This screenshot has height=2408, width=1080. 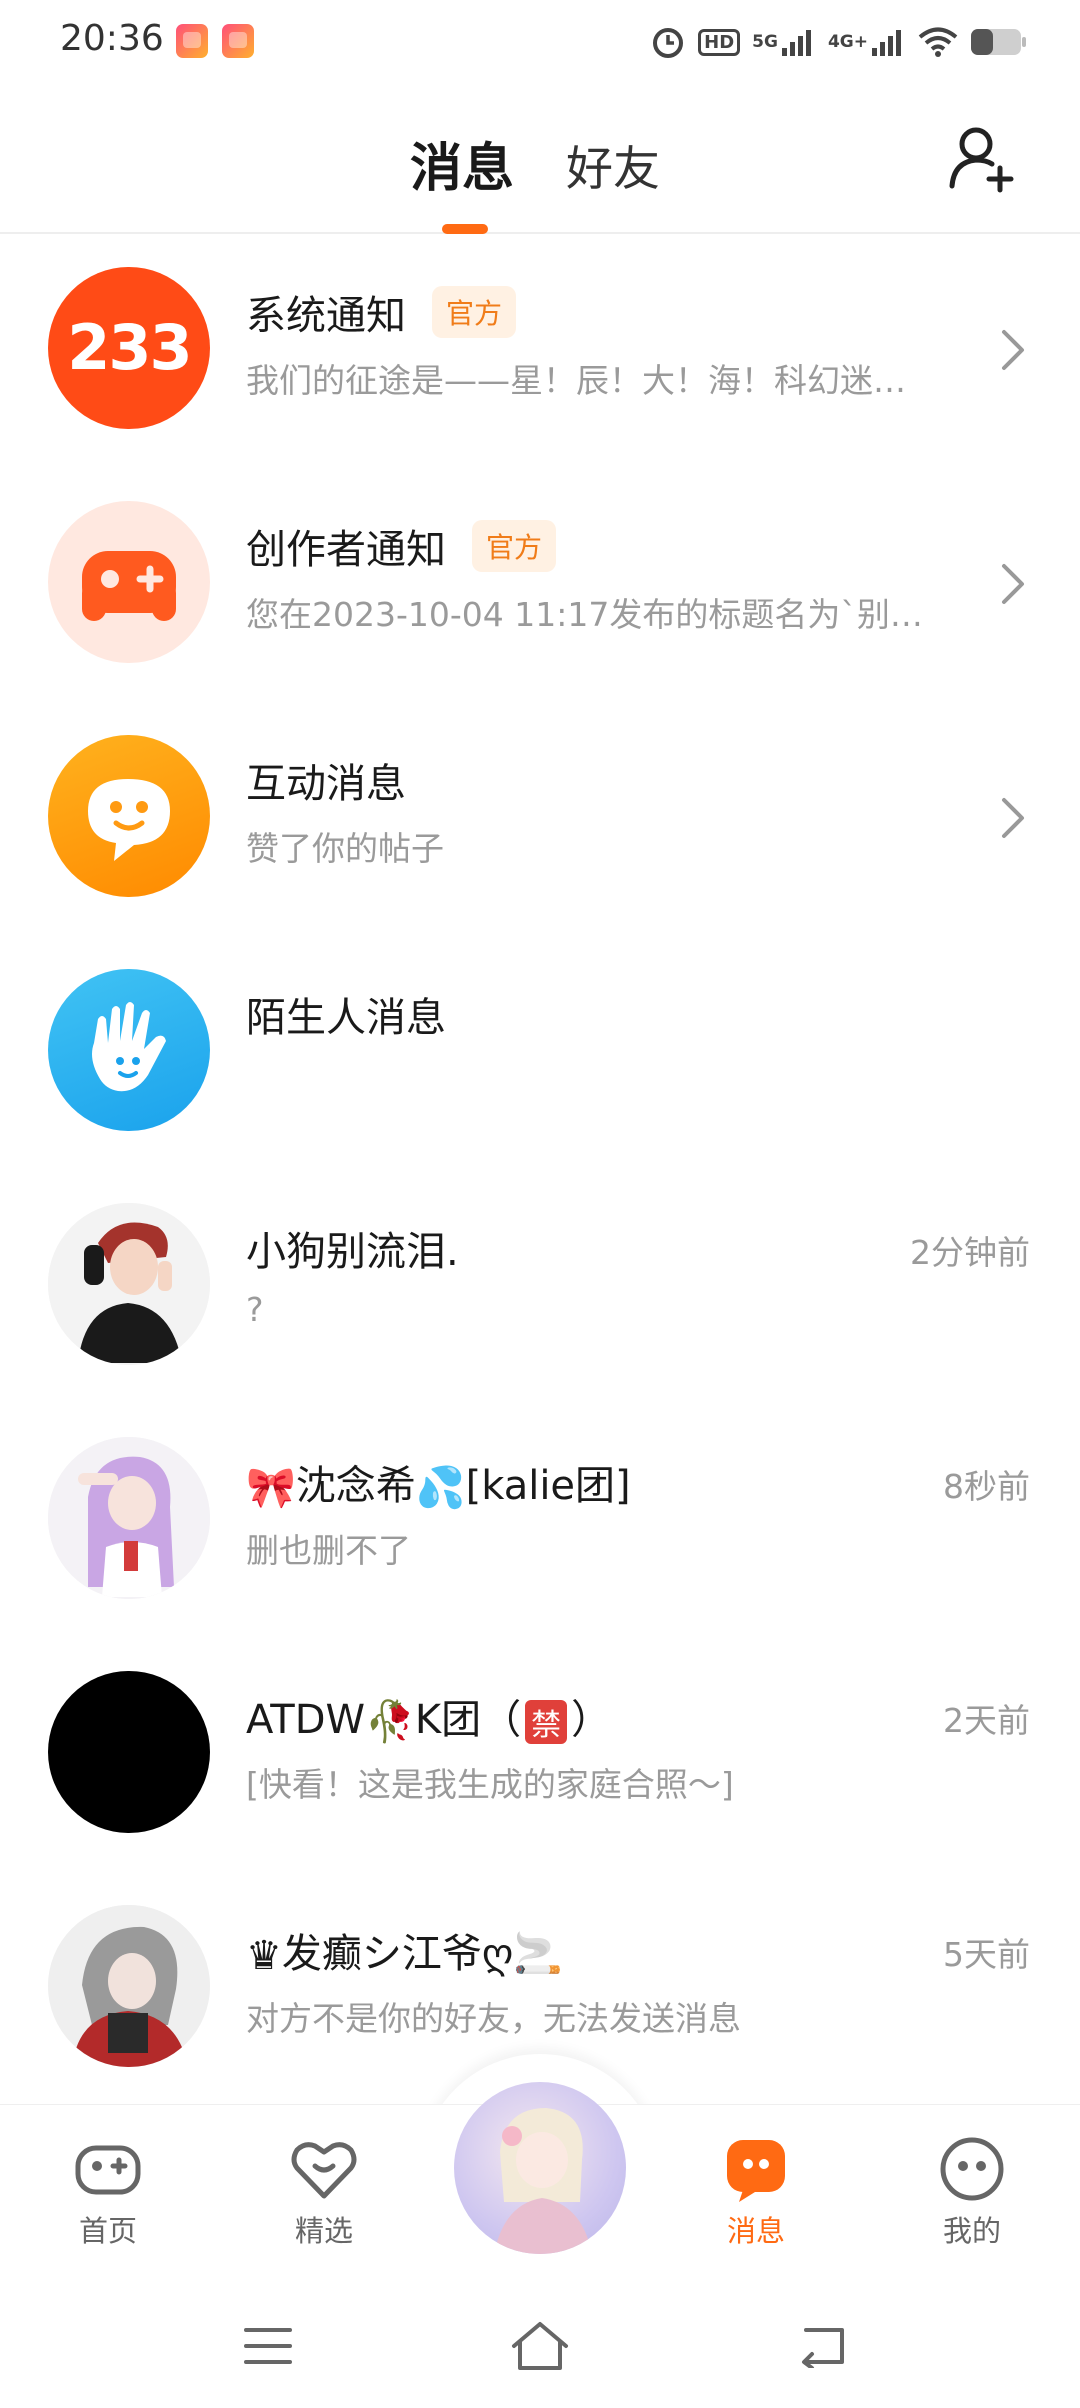 I want to click on item-title: ATDW🥀K团（禁）, so click(x=429, y=1721).